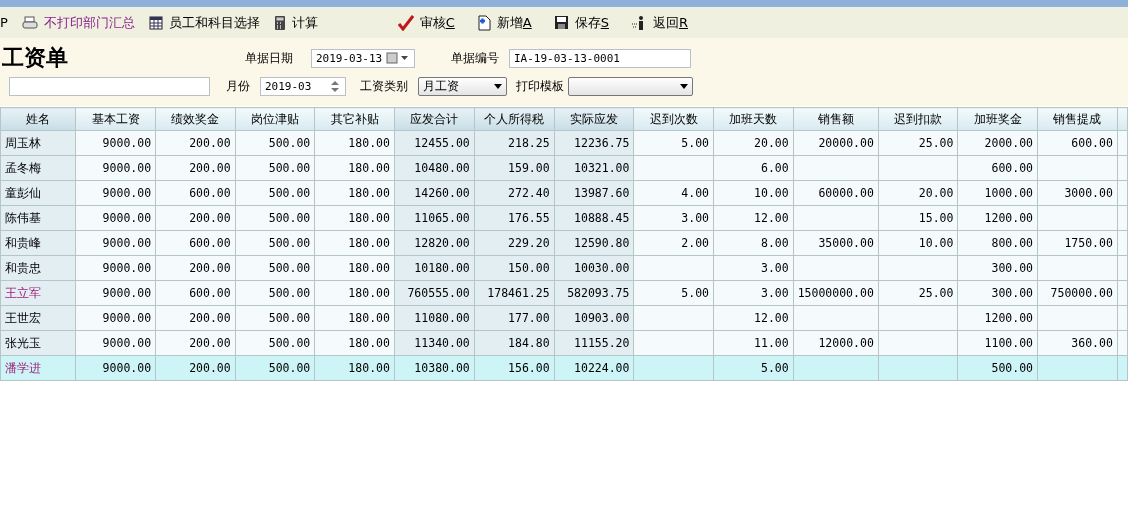 The height and width of the screenshot is (508, 1128). I want to click on table-cell: 10380.00, so click(434, 368).